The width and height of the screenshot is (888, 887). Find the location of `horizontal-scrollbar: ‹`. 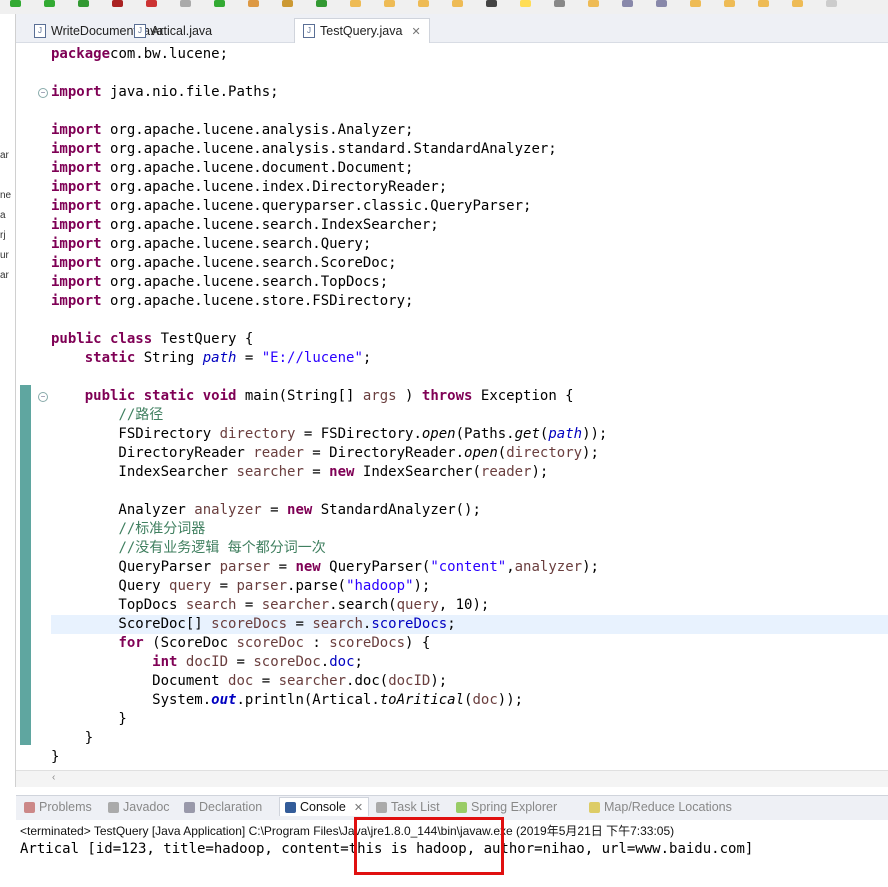

horizontal-scrollbar: ‹ is located at coordinates (452, 778).